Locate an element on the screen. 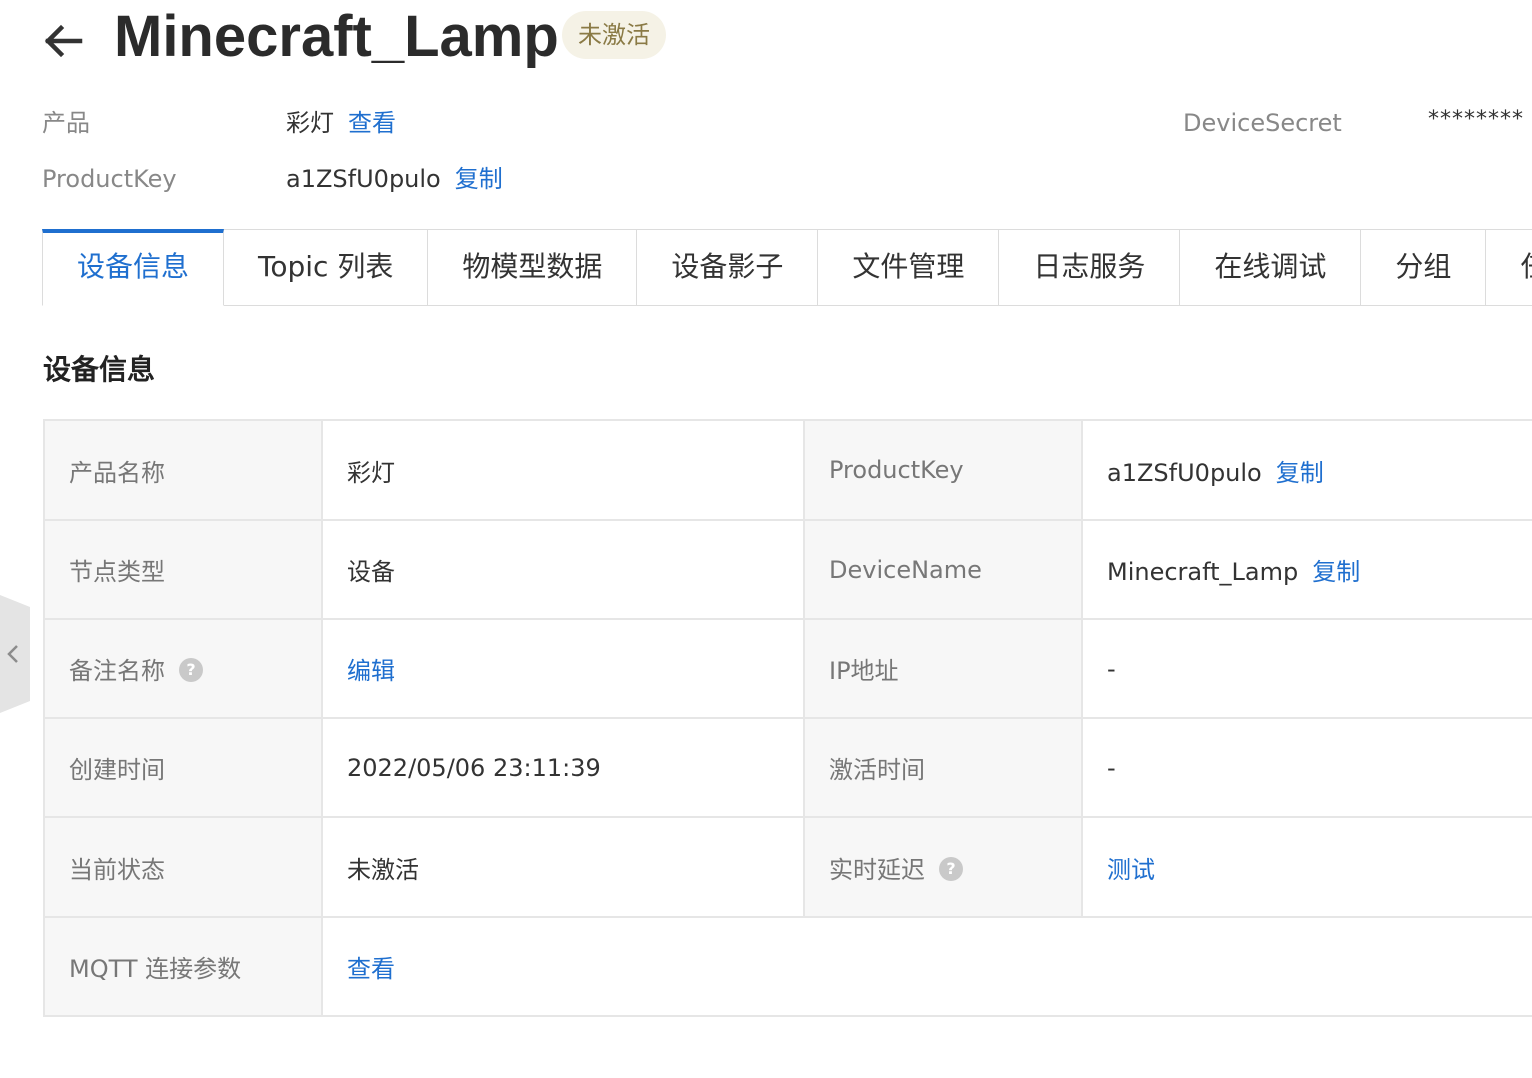  productkey-field-cell: a1ZSfU0pulo 复制 is located at coordinates (1306, 470).